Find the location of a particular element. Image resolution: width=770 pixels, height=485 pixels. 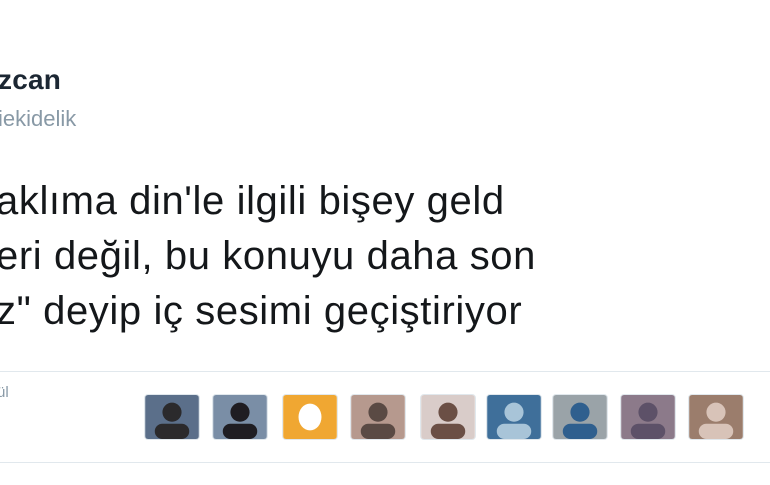

tweet-text-line: aklıma din'le ilgili bişey geld is located at coordinates (252, 201).